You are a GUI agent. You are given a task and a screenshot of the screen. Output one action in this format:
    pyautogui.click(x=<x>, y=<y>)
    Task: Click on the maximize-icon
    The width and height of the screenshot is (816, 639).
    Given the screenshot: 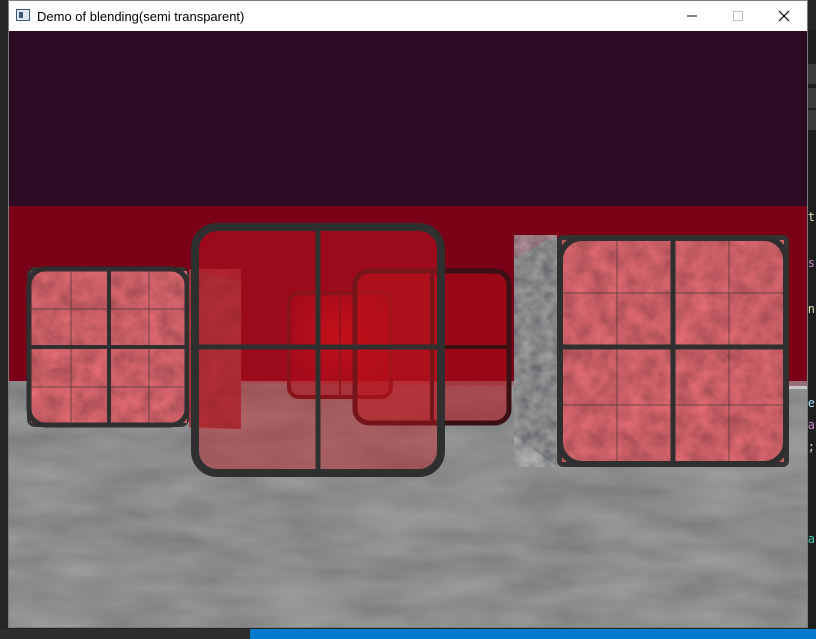 What is the action you would take?
    pyautogui.click(x=738, y=16)
    